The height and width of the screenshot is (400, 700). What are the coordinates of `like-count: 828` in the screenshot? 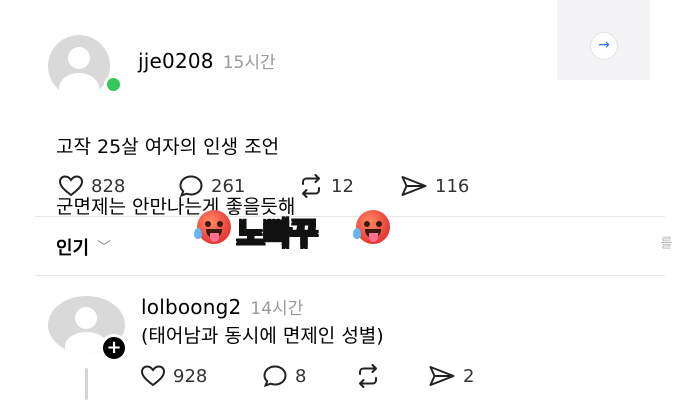 It's located at (108, 186).